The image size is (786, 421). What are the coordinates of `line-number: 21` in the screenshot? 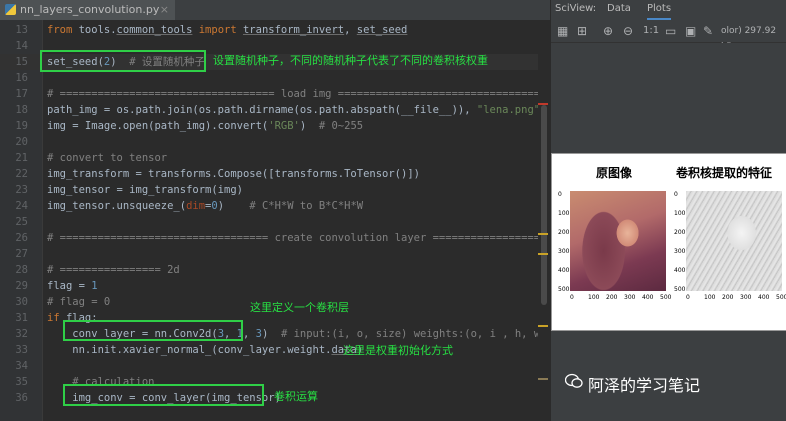 It's located at (21, 158).